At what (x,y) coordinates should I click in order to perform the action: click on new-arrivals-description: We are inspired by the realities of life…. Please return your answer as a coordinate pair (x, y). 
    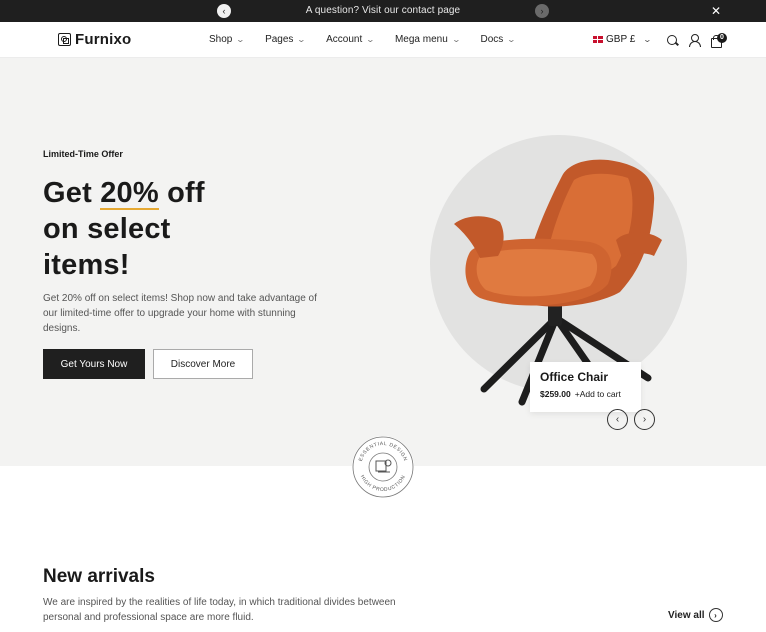
    Looking at the image, I should click on (219, 610).